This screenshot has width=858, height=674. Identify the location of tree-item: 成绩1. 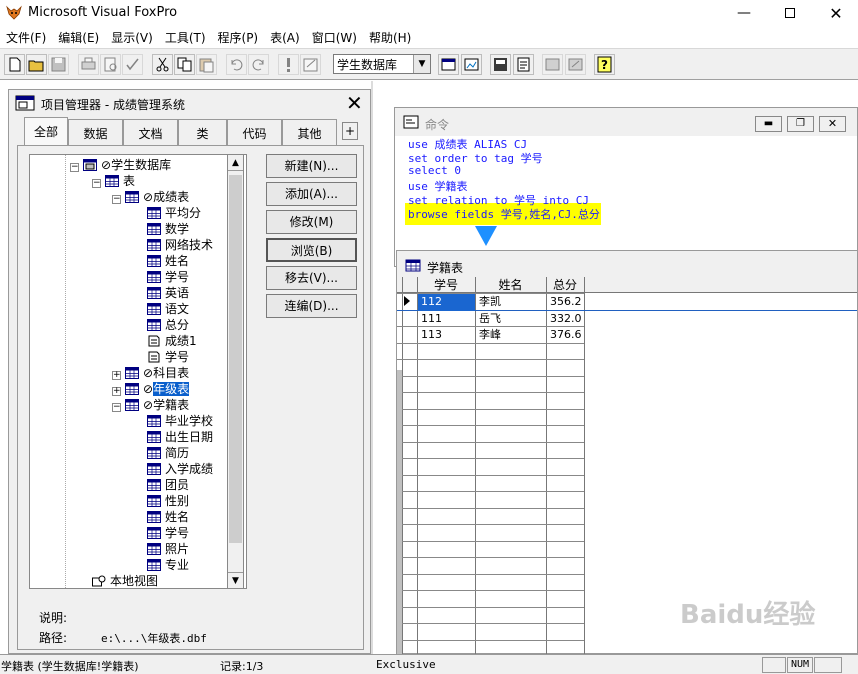
(172, 341).